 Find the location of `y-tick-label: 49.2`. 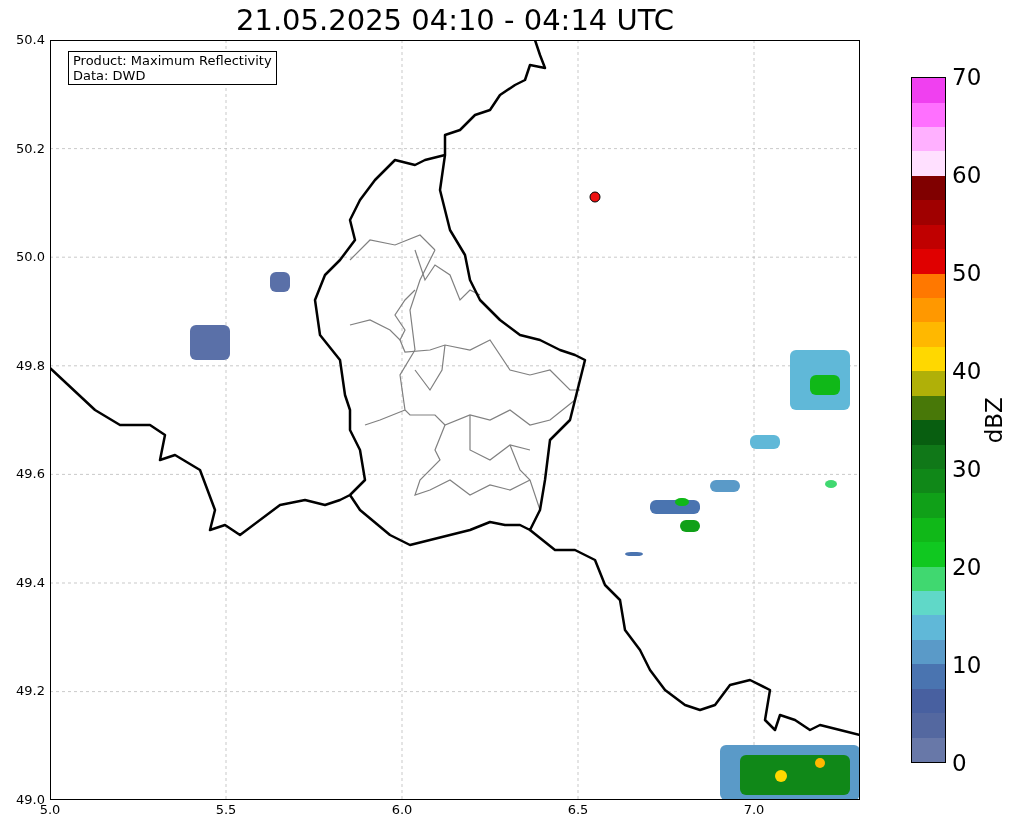

y-tick-label: 49.2 is located at coordinates (30, 691).